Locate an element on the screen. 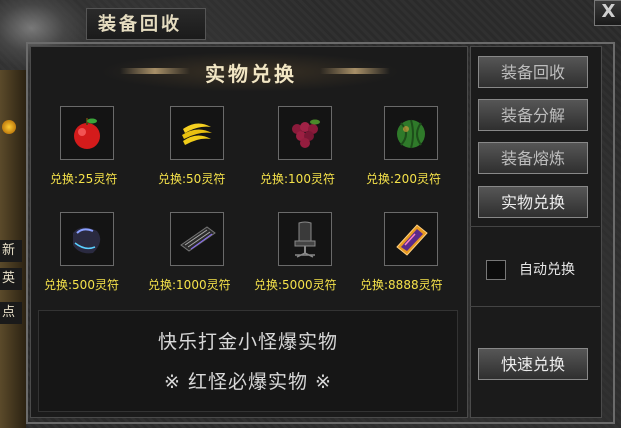 The height and width of the screenshot is (428, 621). watermelon-icon is located at coordinates (411, 134).